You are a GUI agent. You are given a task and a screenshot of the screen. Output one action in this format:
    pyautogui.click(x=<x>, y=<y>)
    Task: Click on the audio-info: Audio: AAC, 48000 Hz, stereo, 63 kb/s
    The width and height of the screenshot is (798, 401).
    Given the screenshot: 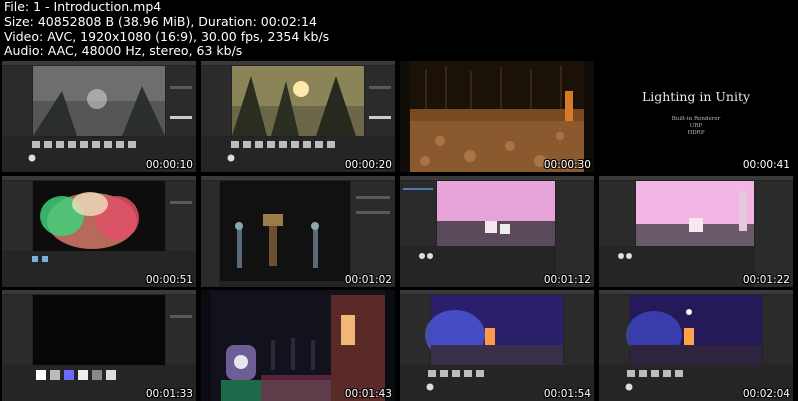 What is the action you would take?
    pyautogui.click(x=123, y=51)
    